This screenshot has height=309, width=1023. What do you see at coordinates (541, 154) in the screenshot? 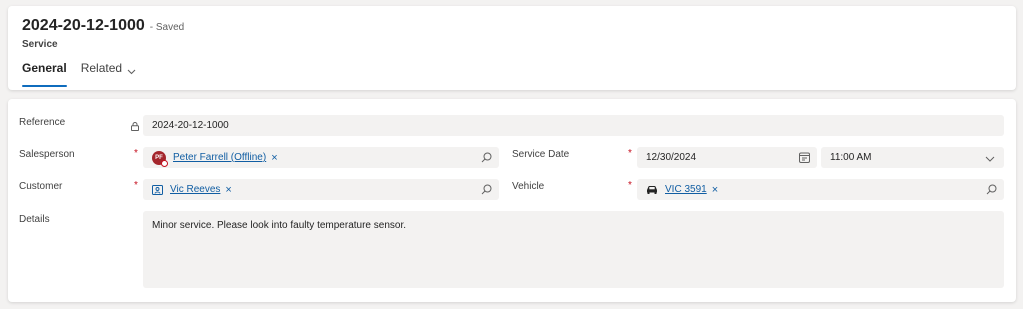
I see `service-date-label: Service Date` at bounding box center [541, 154].